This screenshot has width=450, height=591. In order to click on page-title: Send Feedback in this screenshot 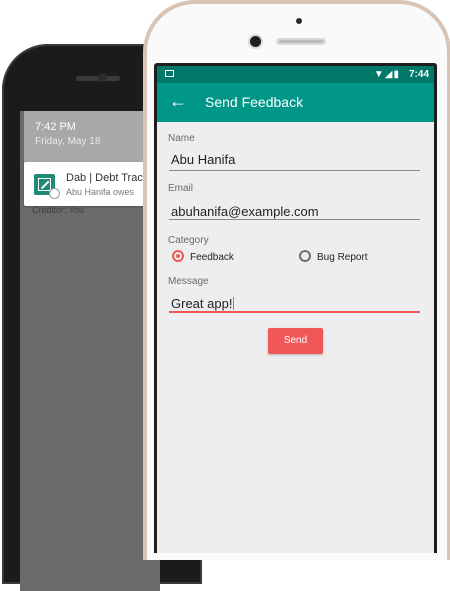, I will do `click(254, 102)`.